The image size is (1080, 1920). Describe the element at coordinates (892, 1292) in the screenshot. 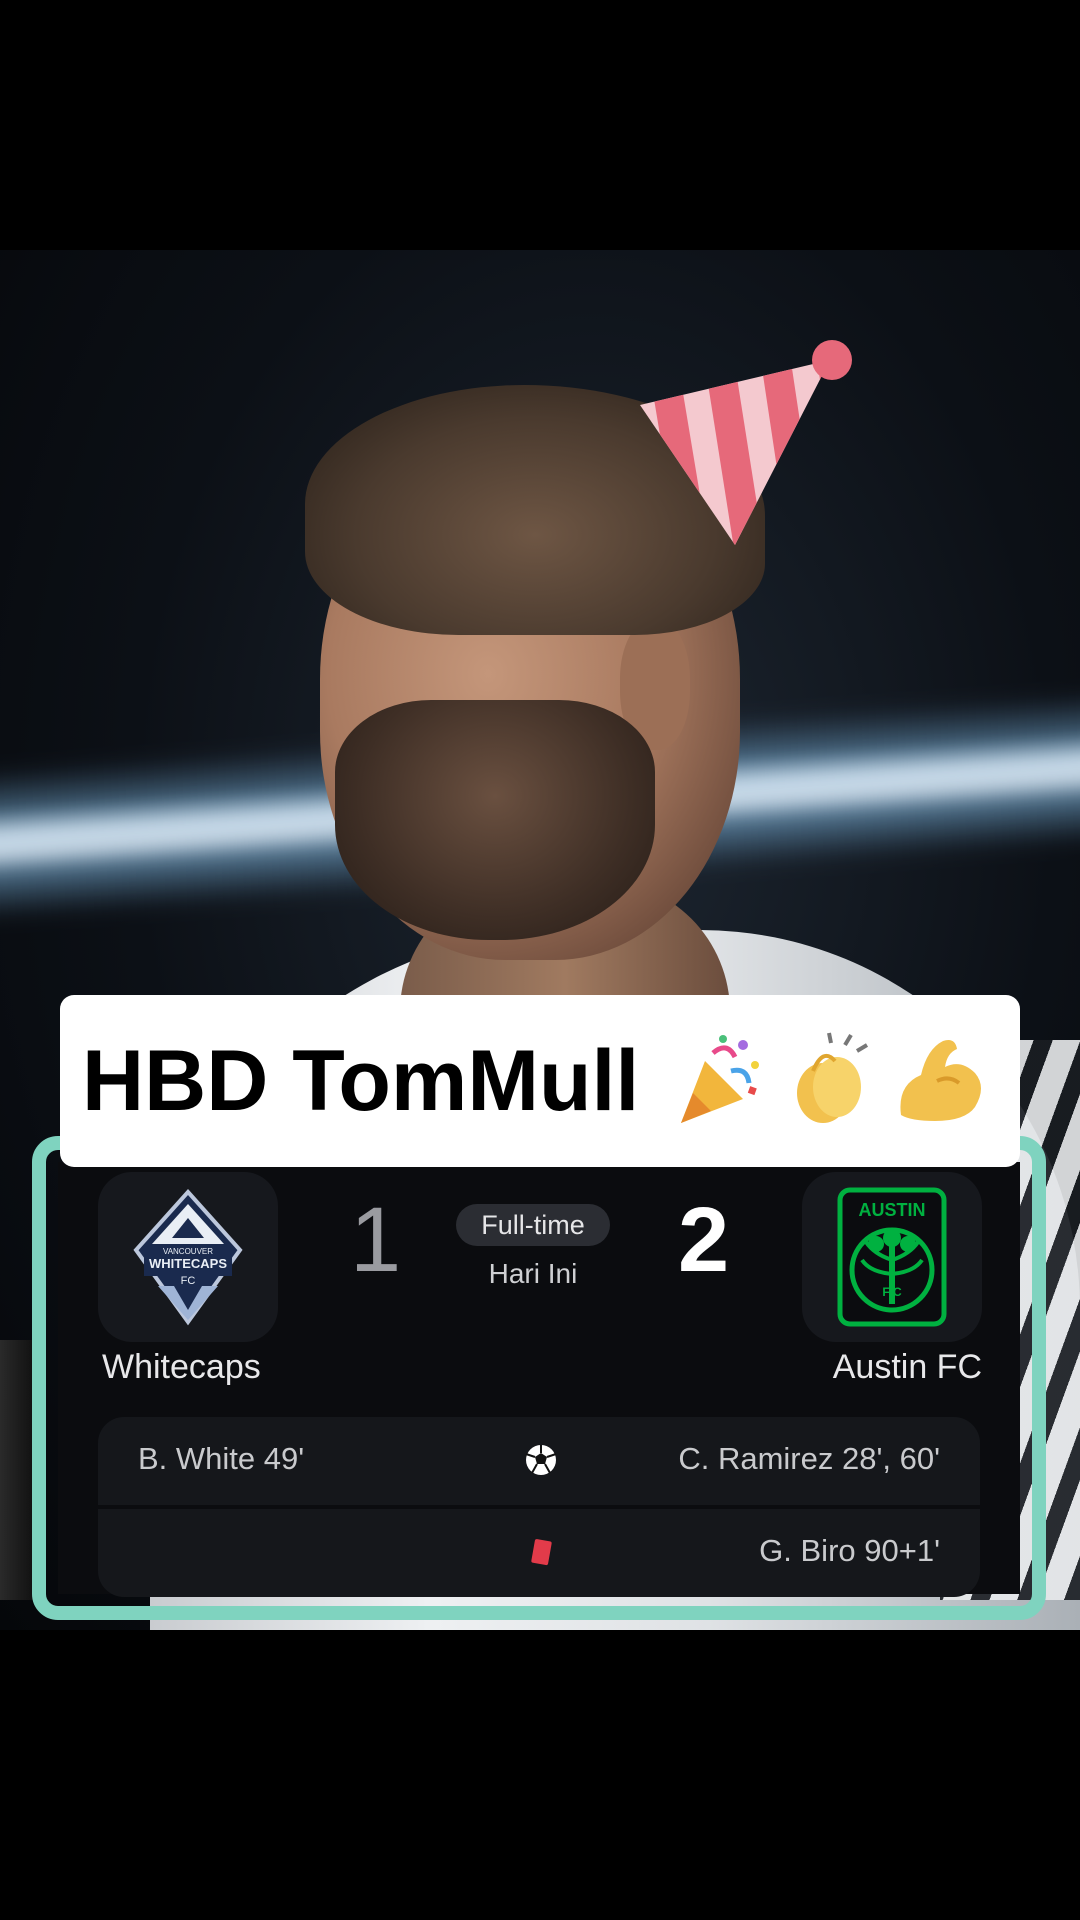

I see `austin-crest-fc-text: F C` at that location.